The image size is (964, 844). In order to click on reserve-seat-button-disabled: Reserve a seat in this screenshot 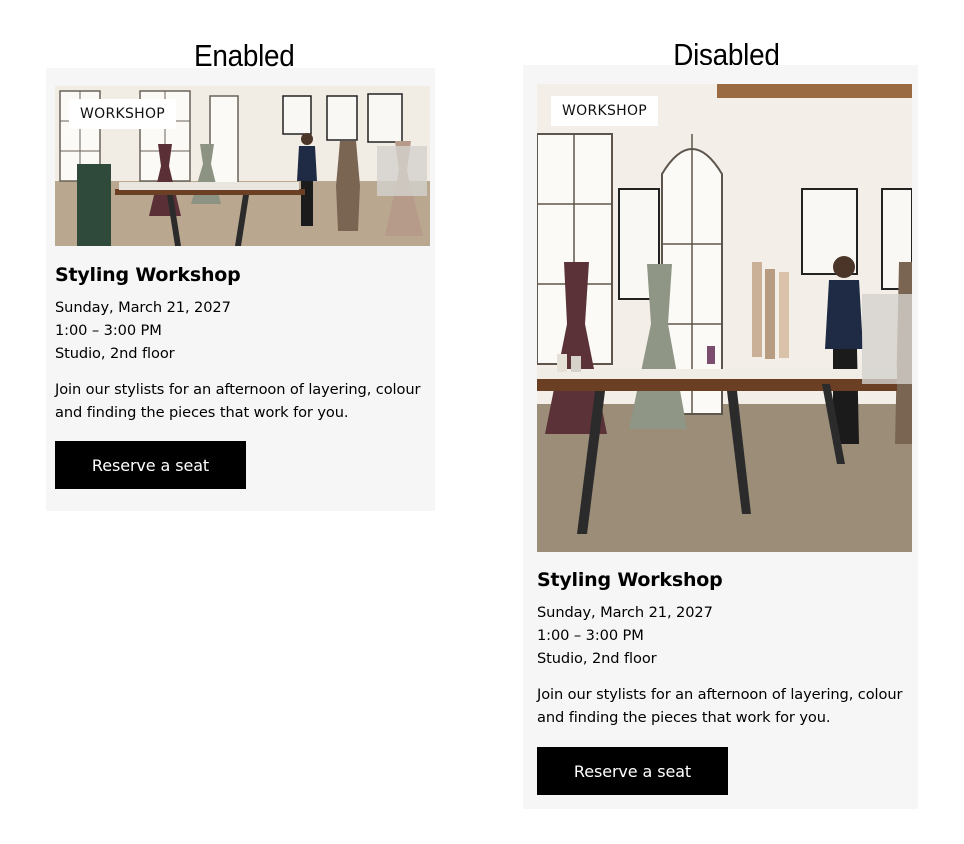, I will do `click(632, 771)`.